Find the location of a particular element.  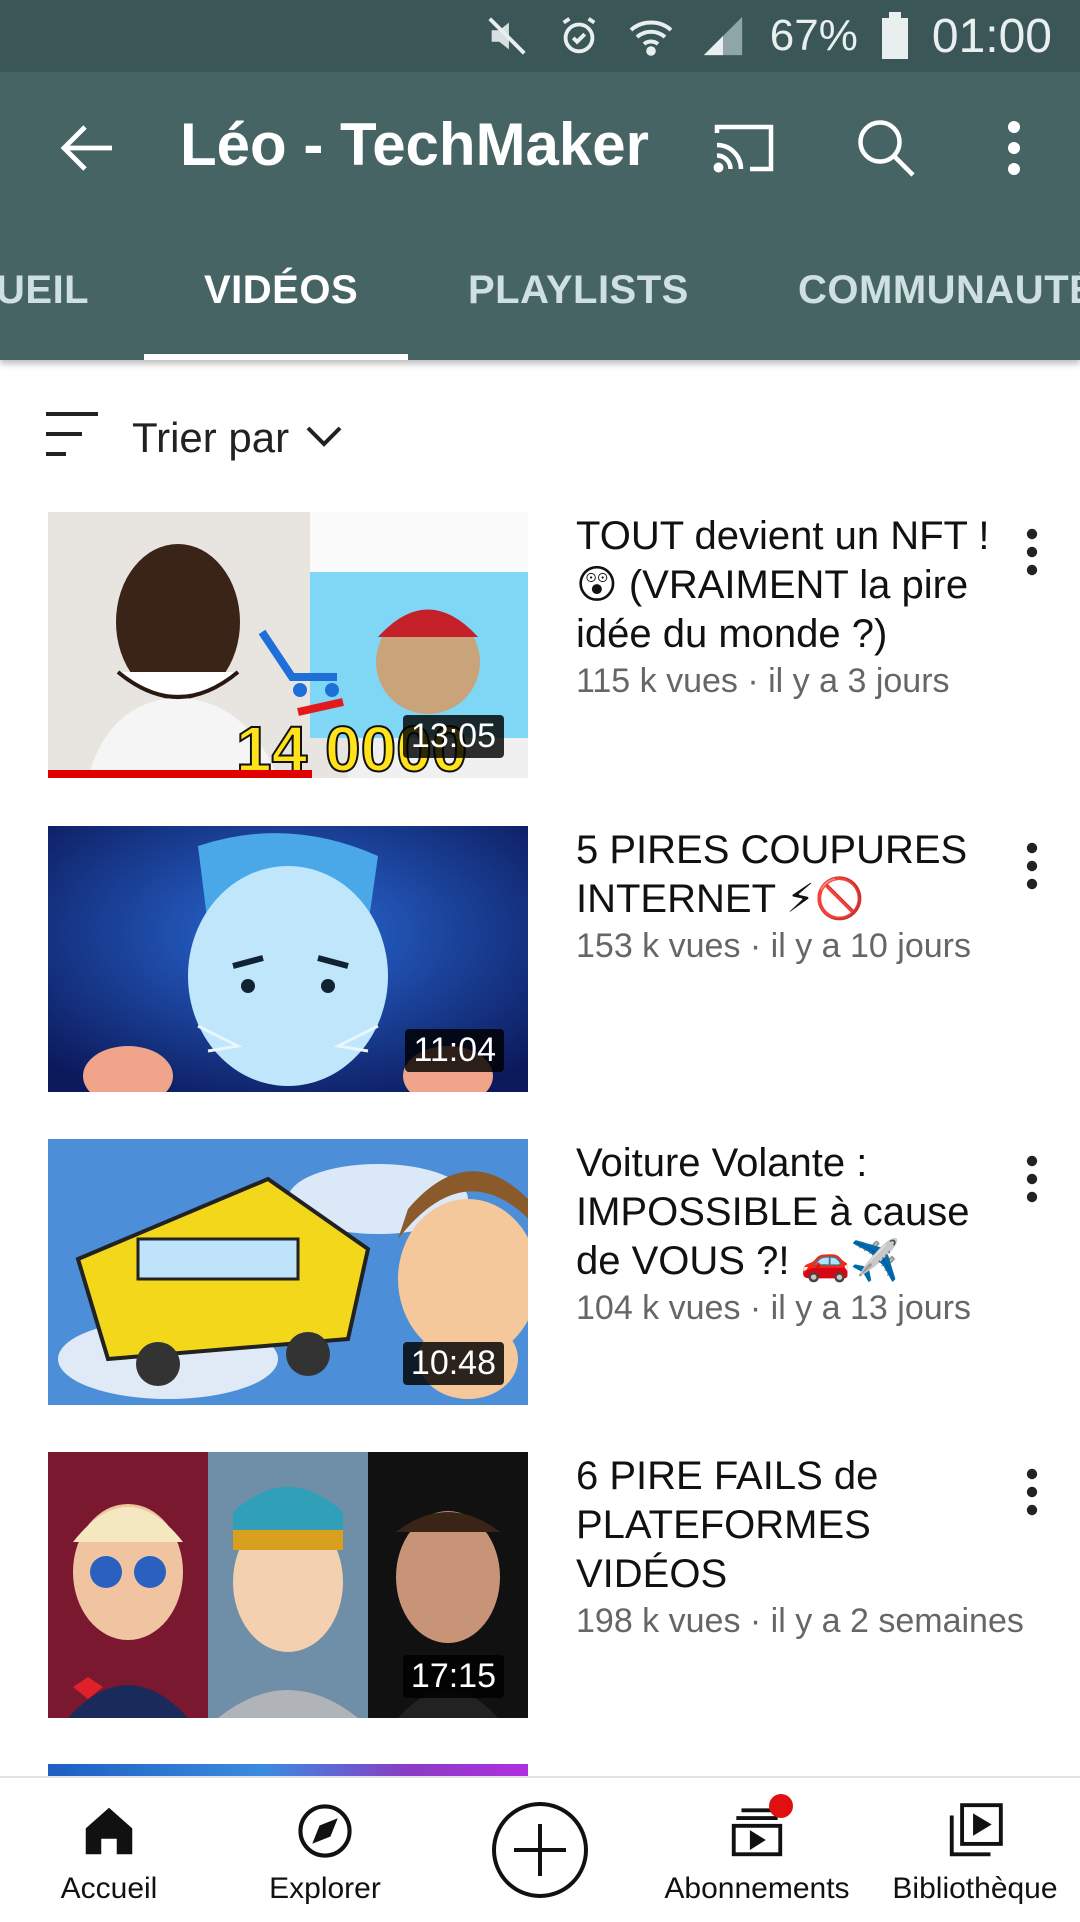

video-thumbnail: 11:04 is located at coordinates (288, 959).